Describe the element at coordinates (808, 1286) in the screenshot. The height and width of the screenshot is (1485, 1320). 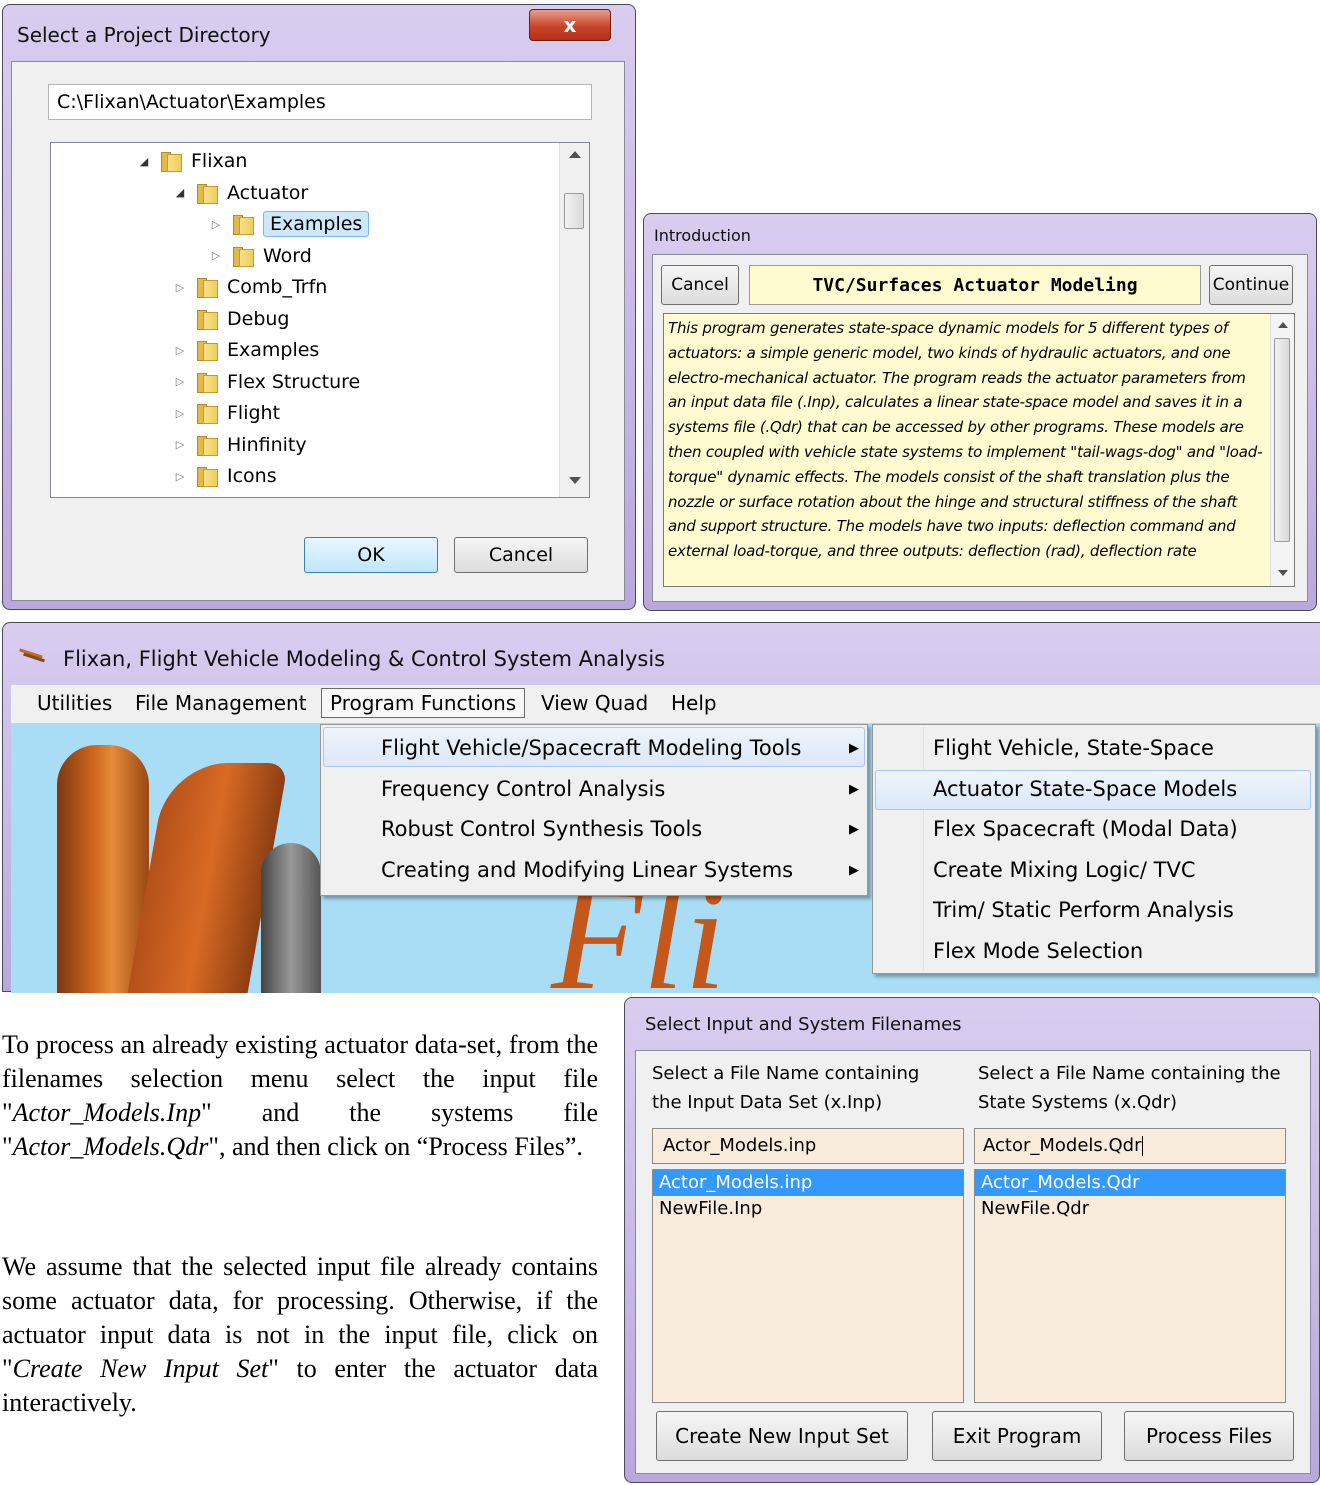
I see `input-file-list: Actor_Models.inp NewFile.Inp` at that location.